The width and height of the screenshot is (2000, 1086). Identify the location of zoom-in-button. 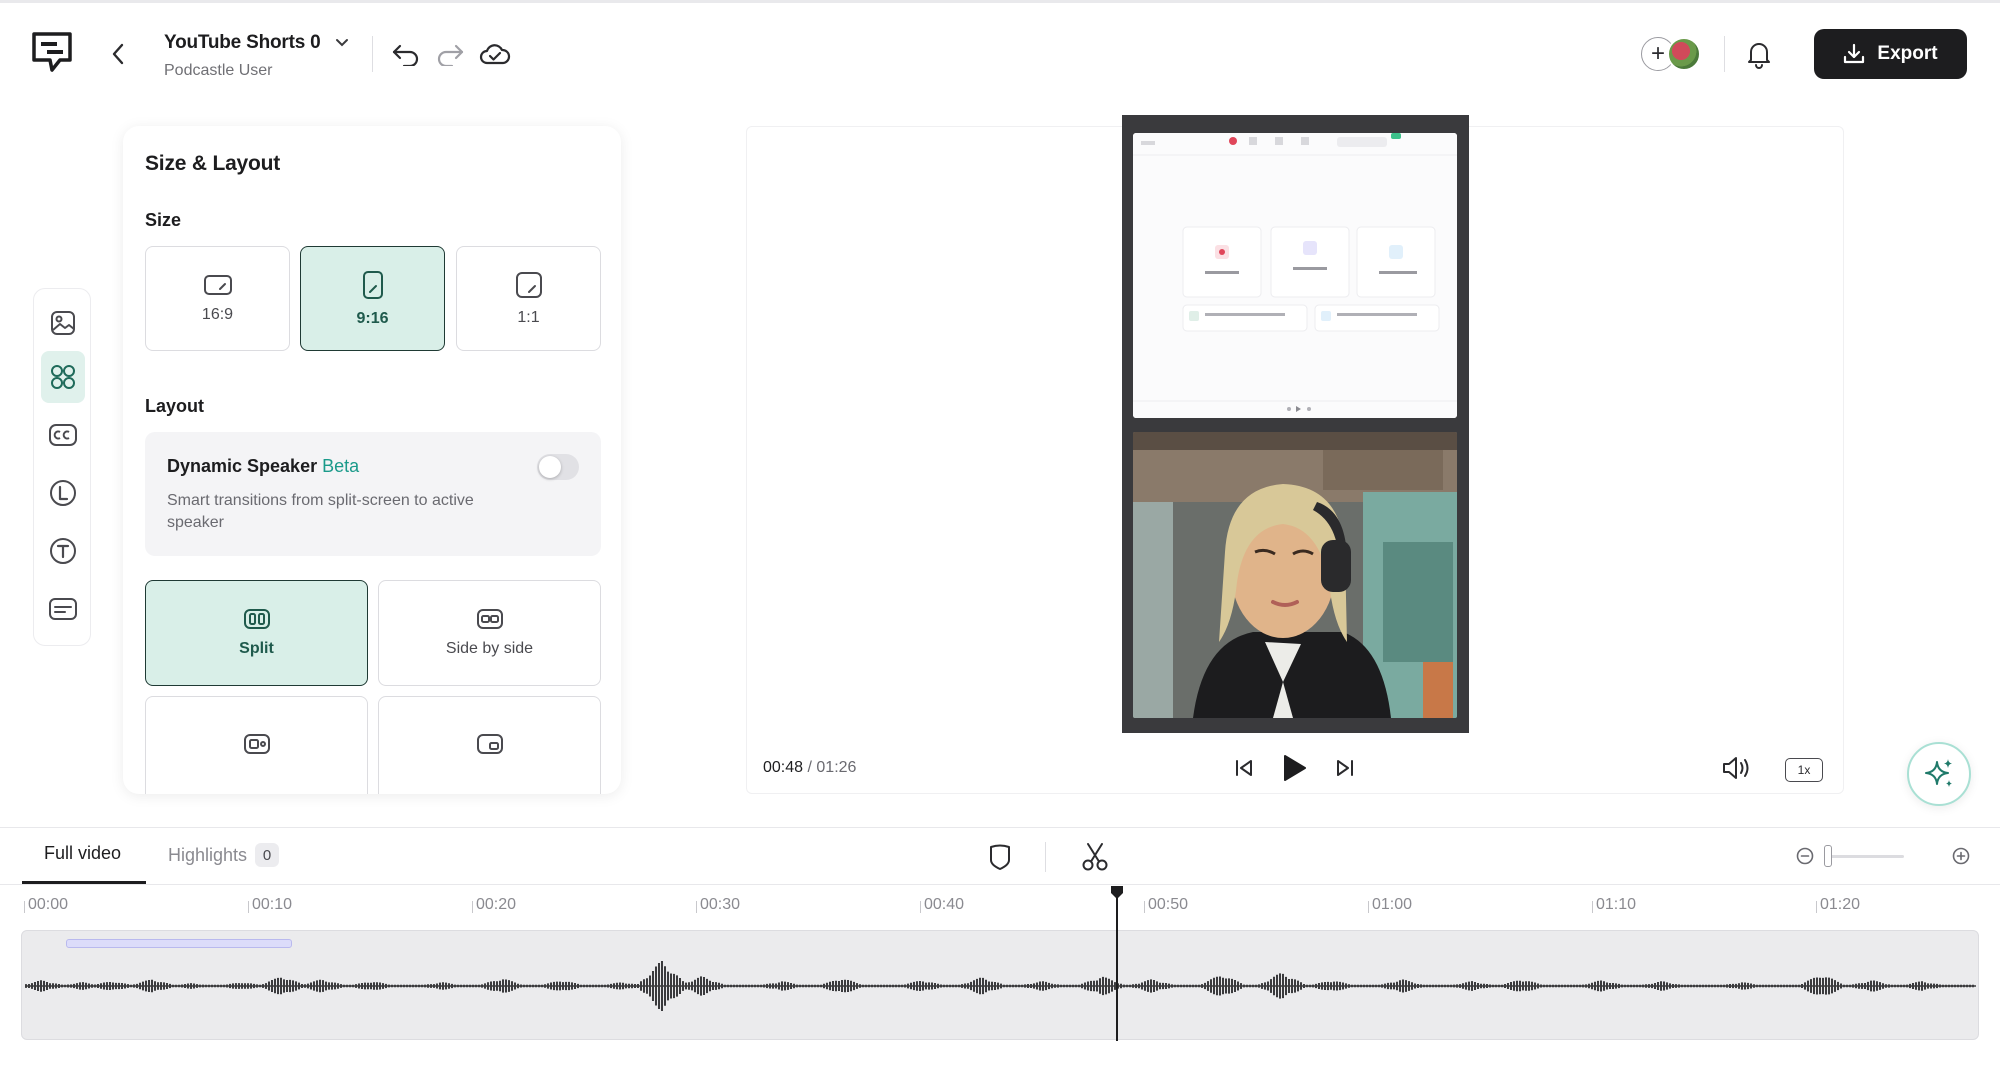
(1961, 856).